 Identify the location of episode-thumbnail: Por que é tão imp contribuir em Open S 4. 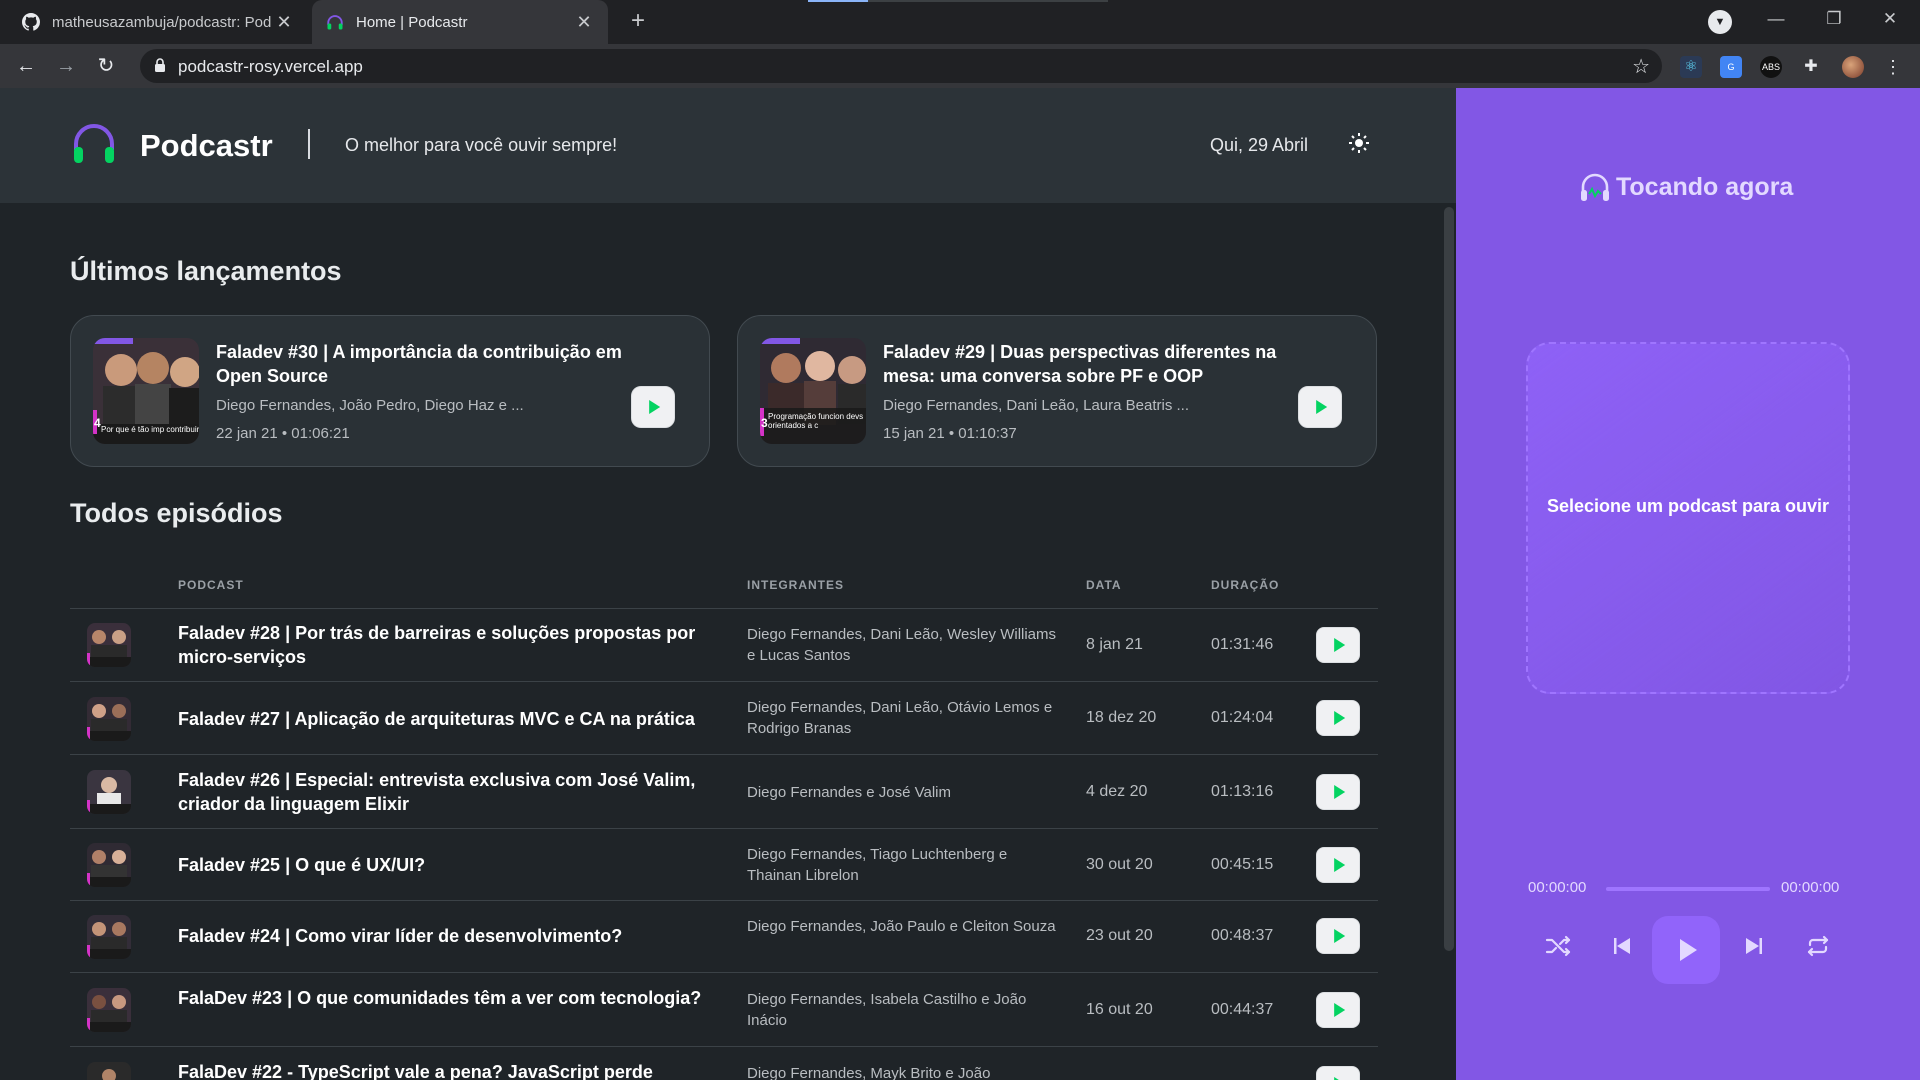
(146, 391).